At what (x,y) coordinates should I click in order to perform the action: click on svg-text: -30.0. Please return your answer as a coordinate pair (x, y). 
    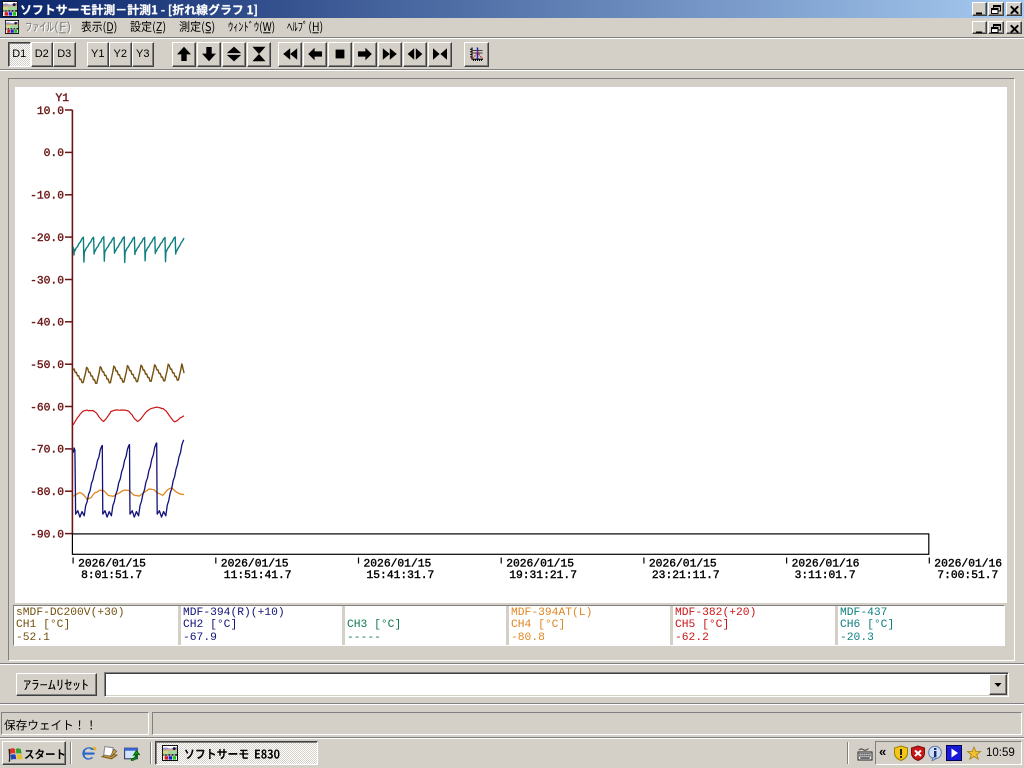
    Looking at the image, I should click on (47, 281).